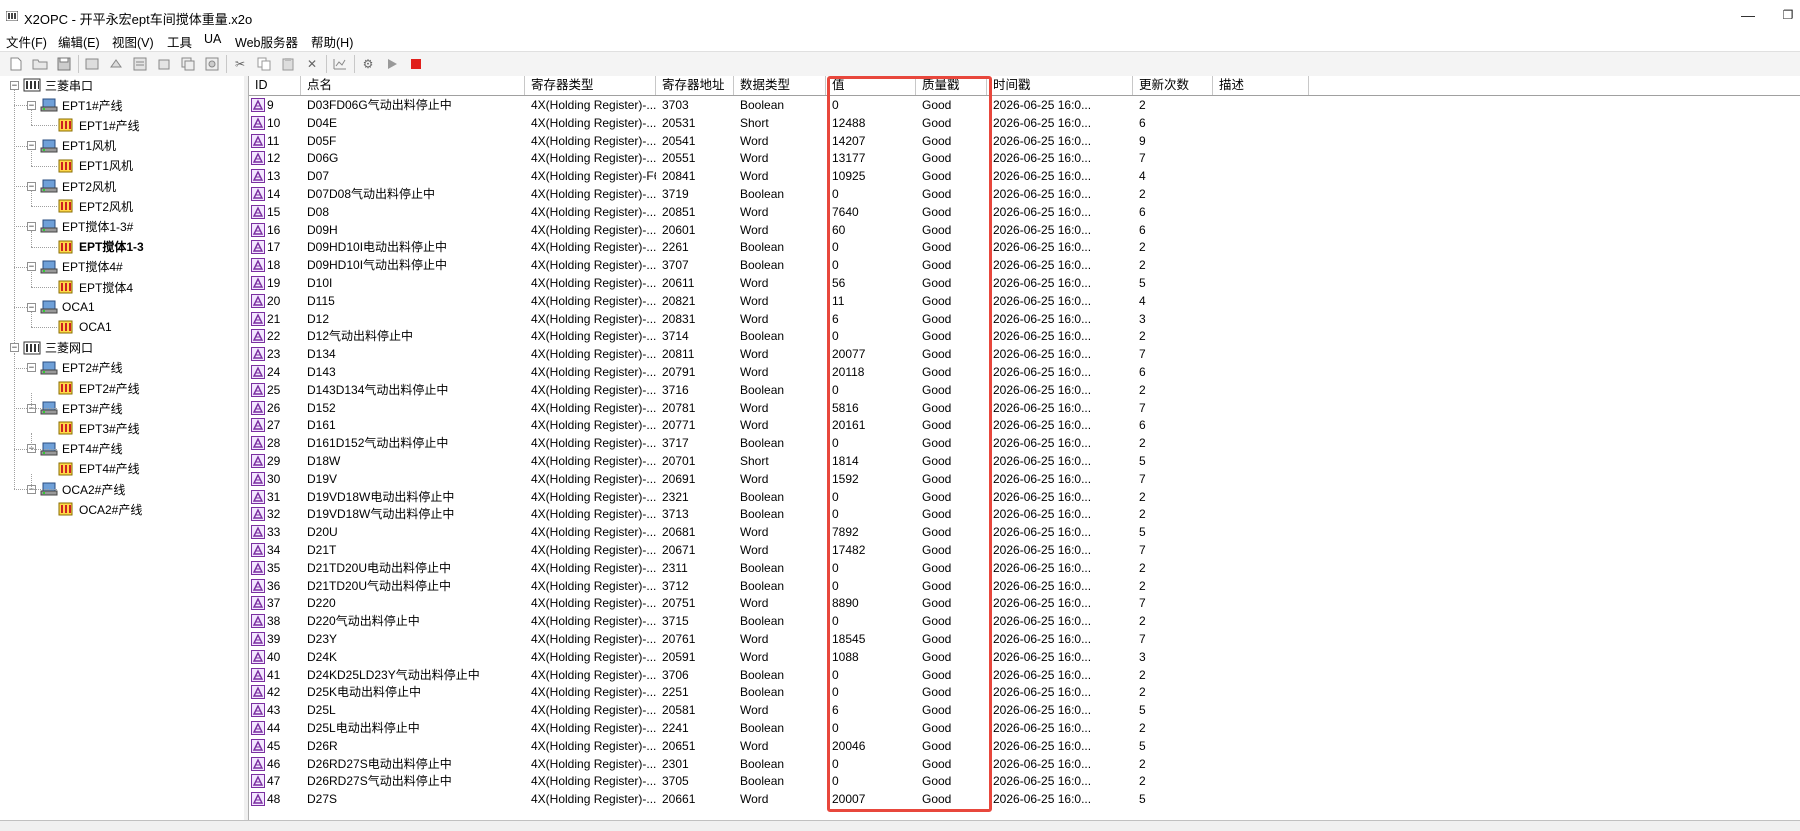  Describe the element at coordinates (340, 64) in the screenshot. I see `monitor-icon` at that location.